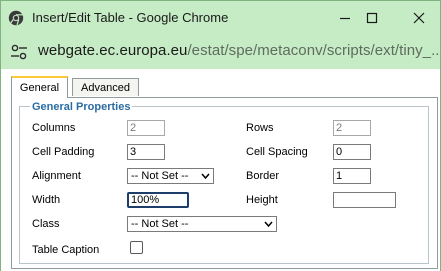  I want to click on class-label: Class, so click(46, 224).